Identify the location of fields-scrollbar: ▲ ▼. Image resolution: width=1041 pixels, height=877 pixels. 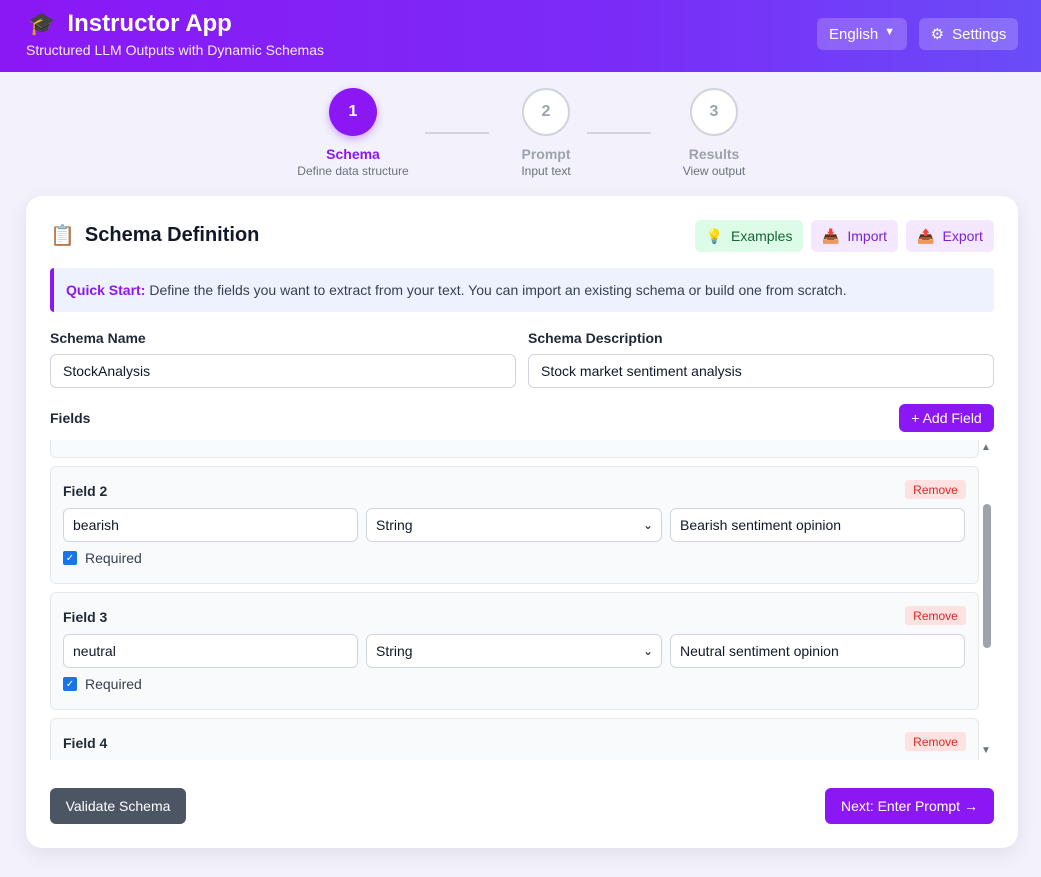
(986, 600).